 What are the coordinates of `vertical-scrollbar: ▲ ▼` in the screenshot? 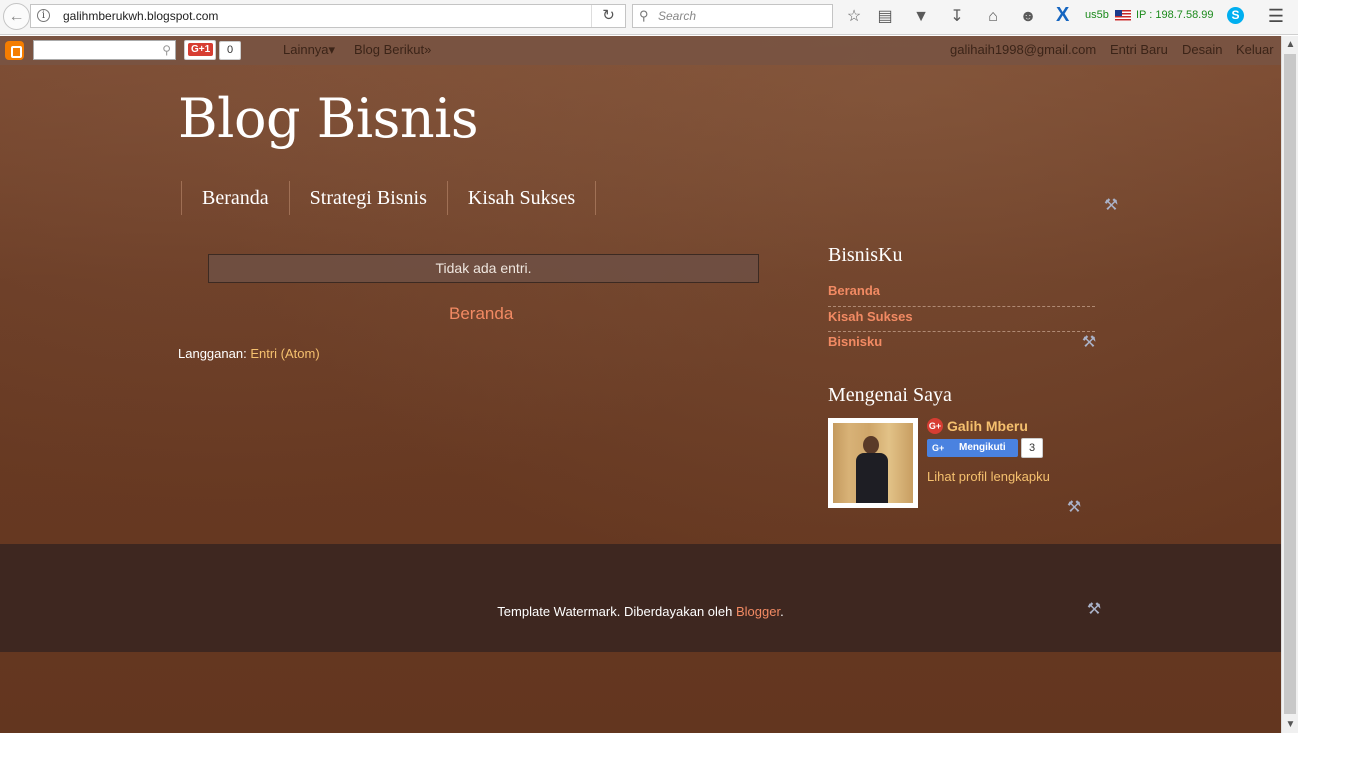 It's located at (1289, 384).